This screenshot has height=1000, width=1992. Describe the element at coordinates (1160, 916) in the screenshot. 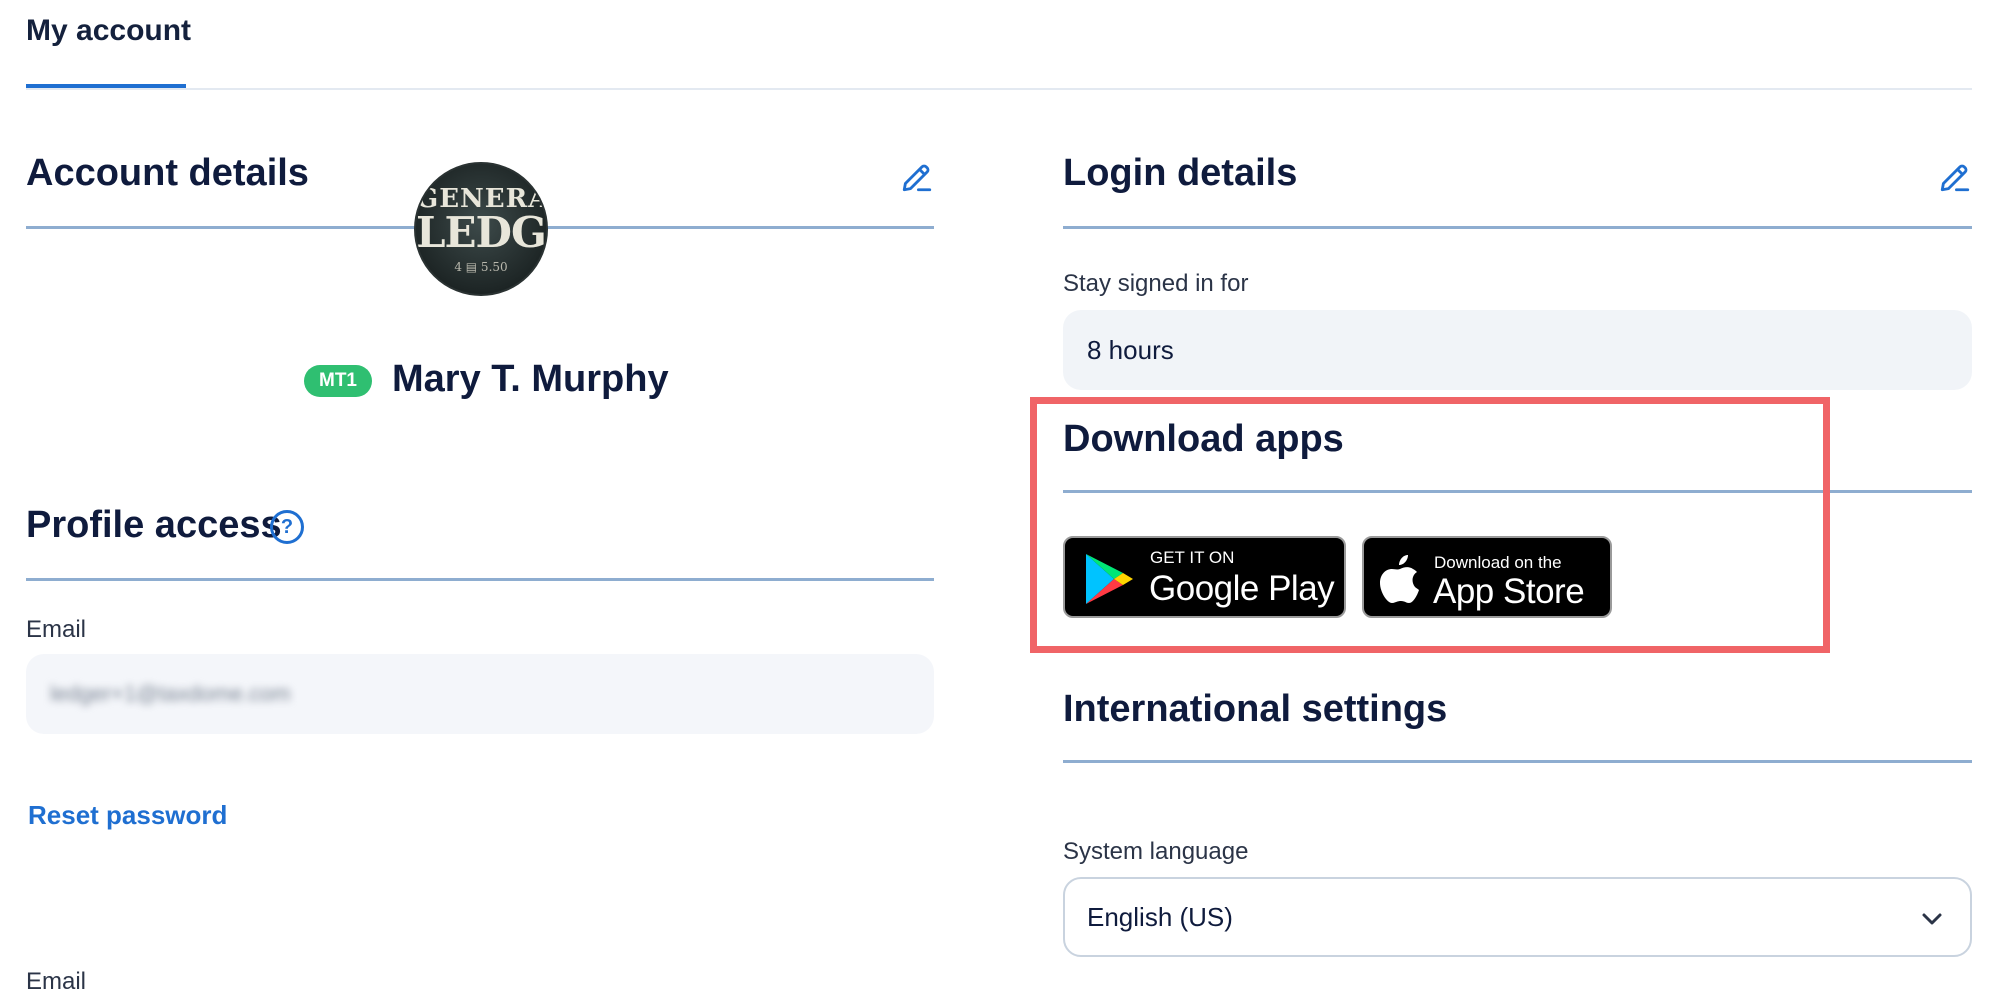

I see `system-language-value: English (US)` at that location.